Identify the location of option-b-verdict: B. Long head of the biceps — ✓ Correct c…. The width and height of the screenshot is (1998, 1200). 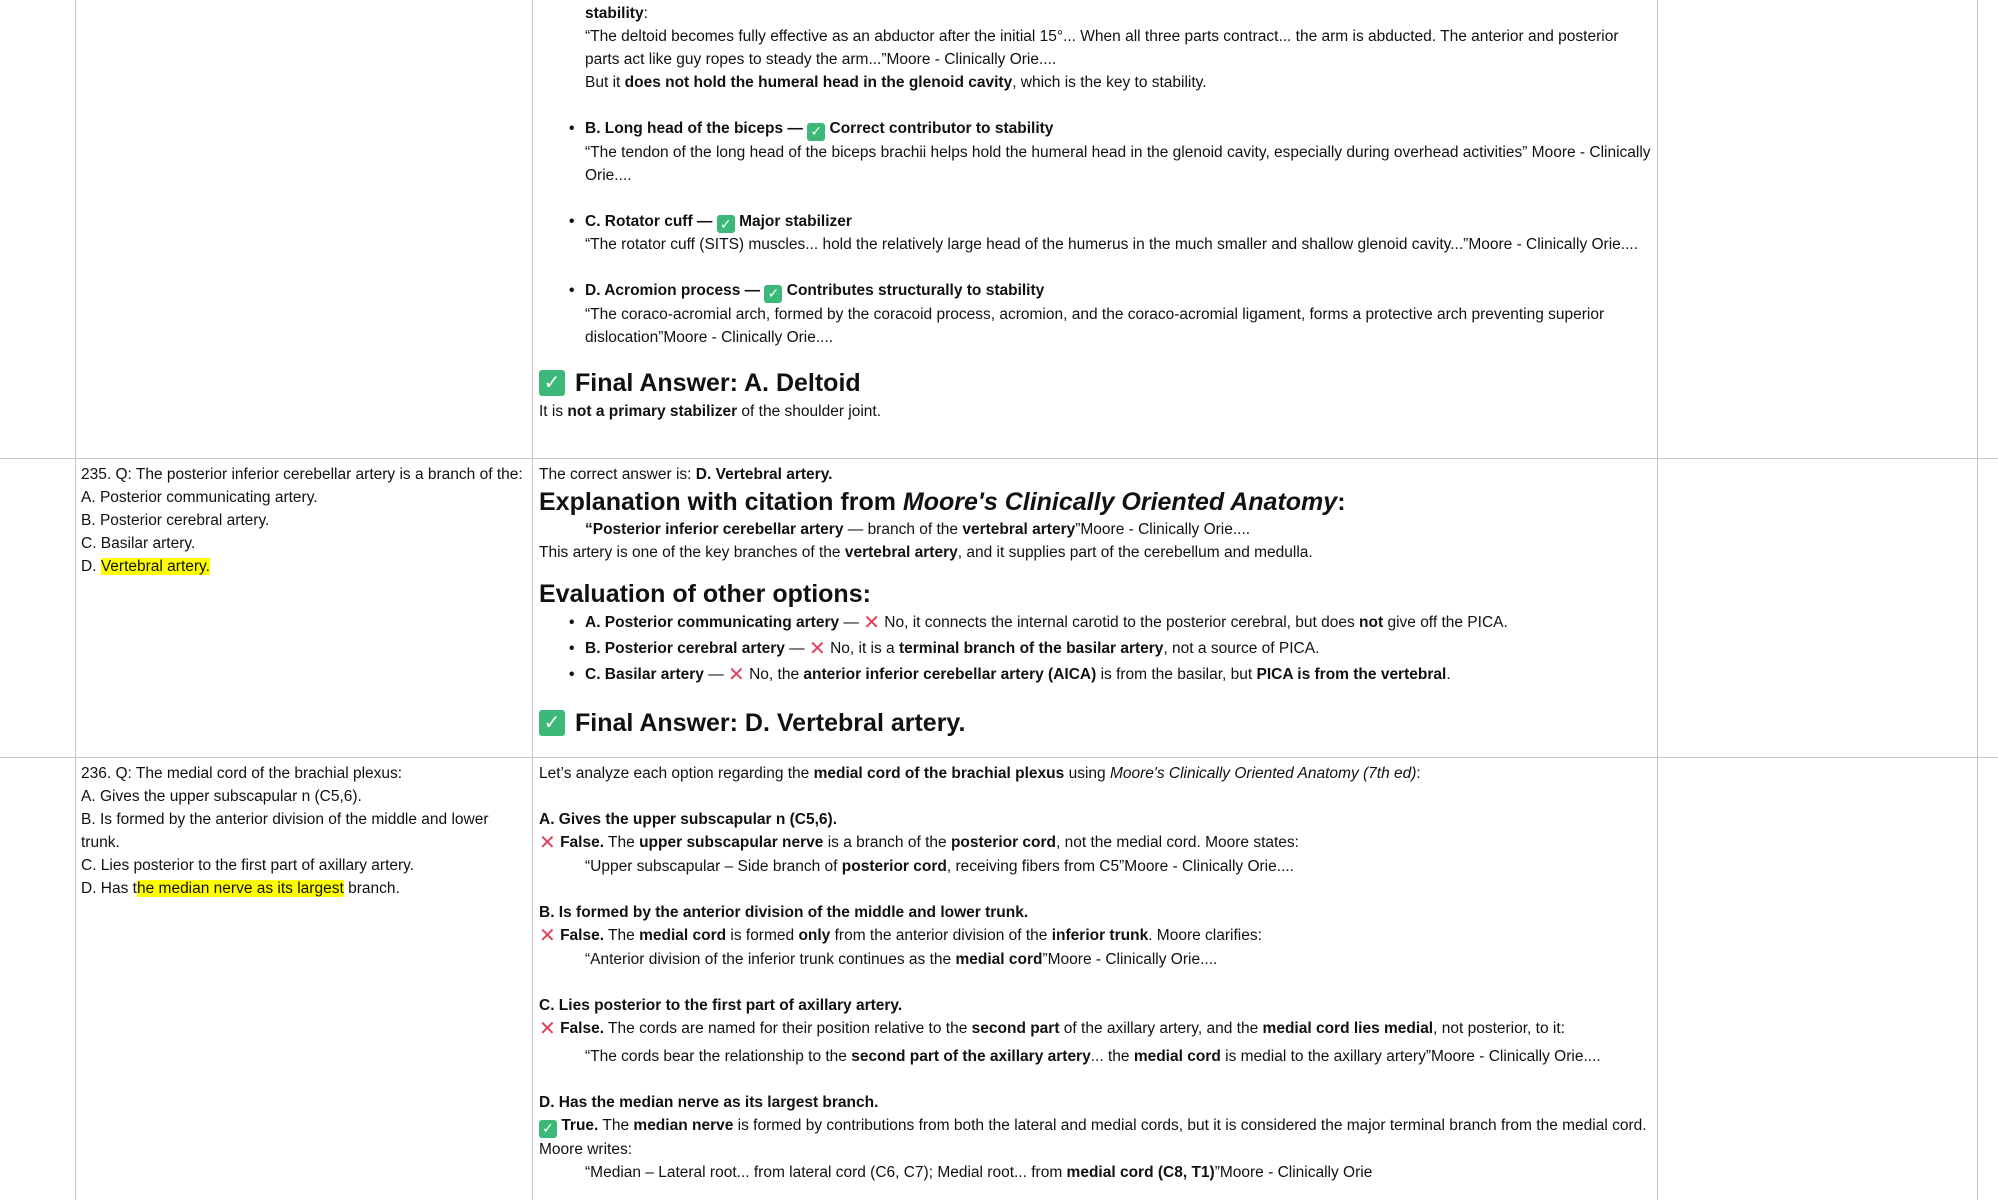
(1095, 129).